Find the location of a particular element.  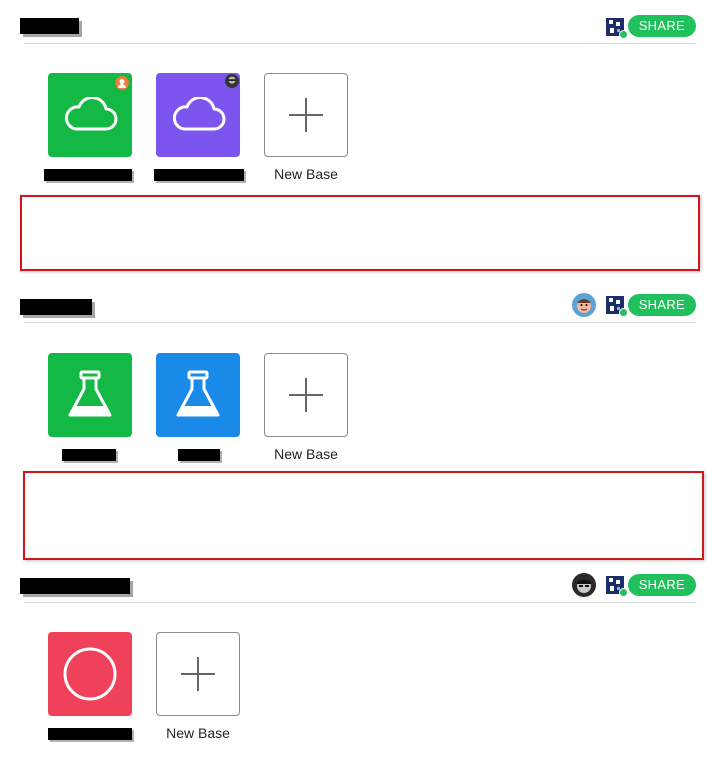

collaborator-badge-icon is located at coordinates (122, 83).